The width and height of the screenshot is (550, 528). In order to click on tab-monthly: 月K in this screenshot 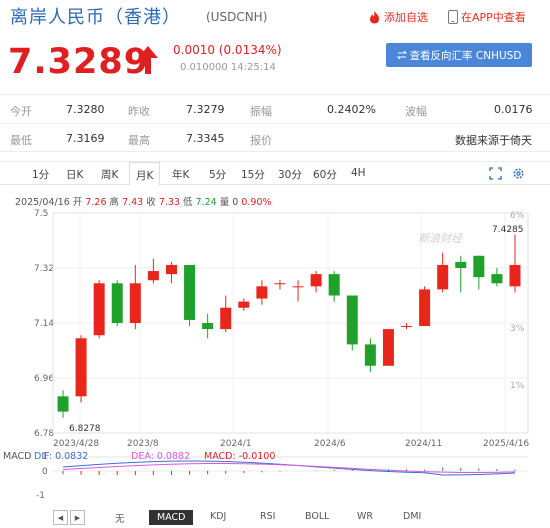, I will do `click(145, 174)`.